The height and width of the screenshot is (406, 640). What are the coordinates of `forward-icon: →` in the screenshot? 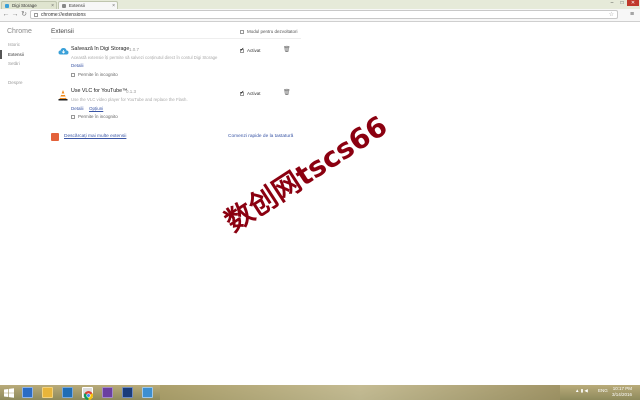 It's located at (15, 15).